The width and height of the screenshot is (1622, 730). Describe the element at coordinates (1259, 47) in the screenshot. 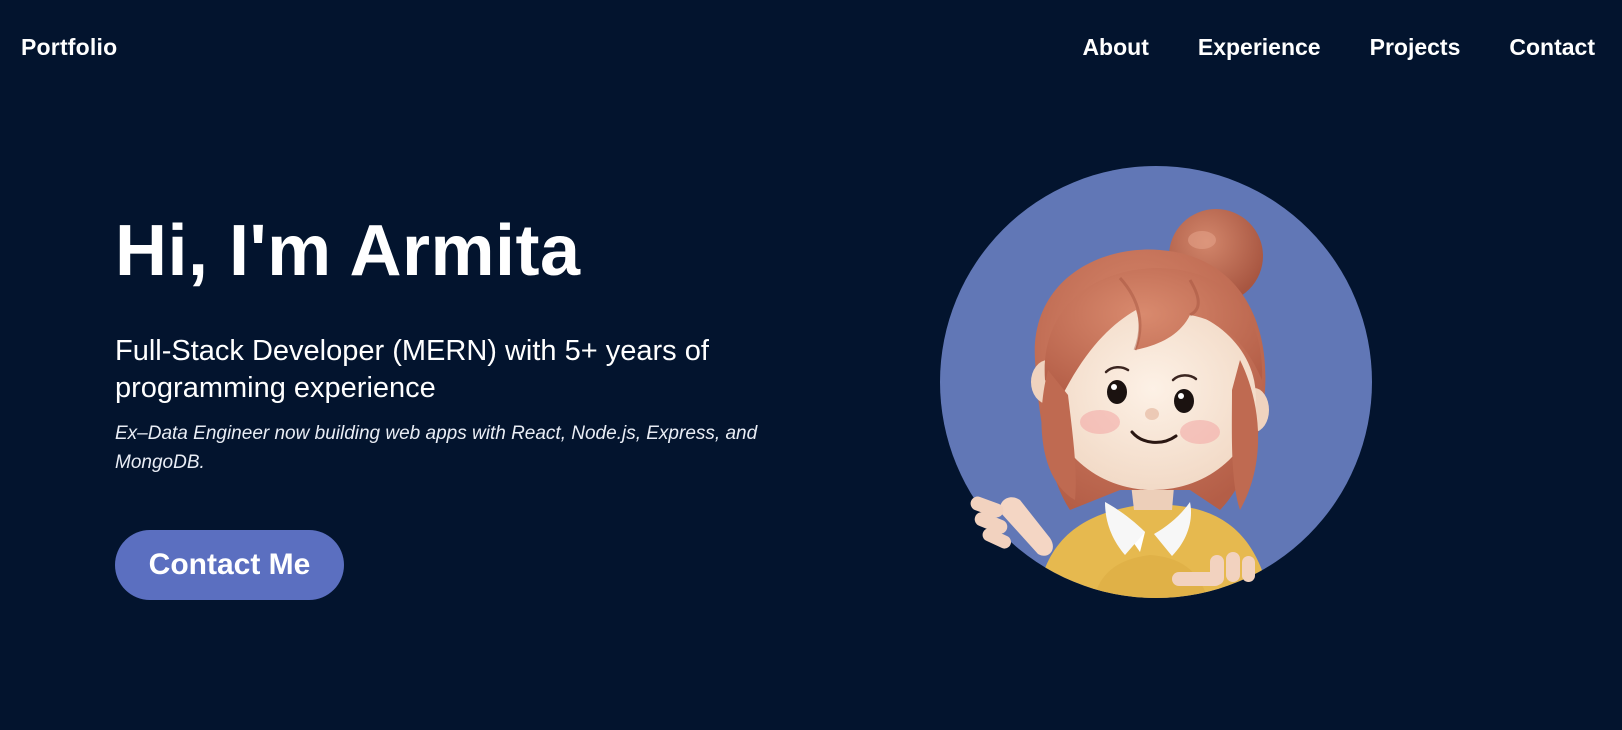

I see `nav-link-experience: Experience` at that location.